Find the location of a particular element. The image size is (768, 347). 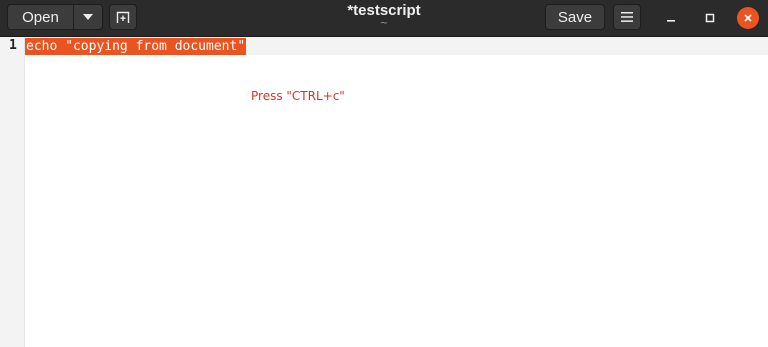

open-button: Open is located at coordinates (40, 17).